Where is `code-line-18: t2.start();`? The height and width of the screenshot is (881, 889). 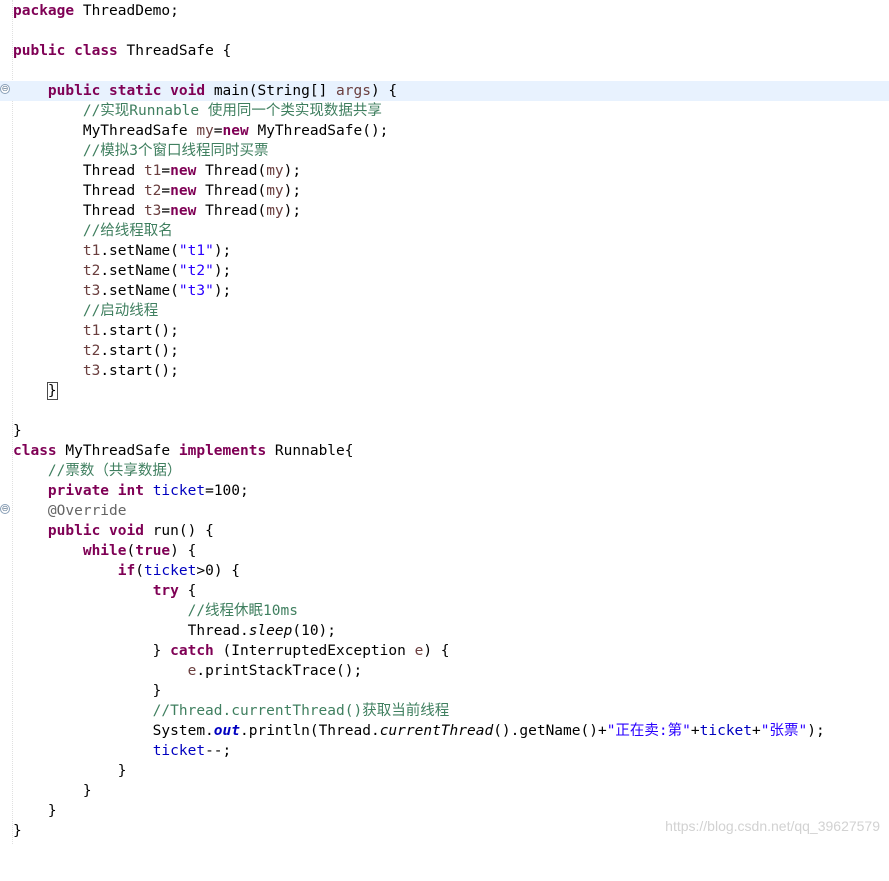 code-line-18: t2.start(); is located at coordinates (130, 351).